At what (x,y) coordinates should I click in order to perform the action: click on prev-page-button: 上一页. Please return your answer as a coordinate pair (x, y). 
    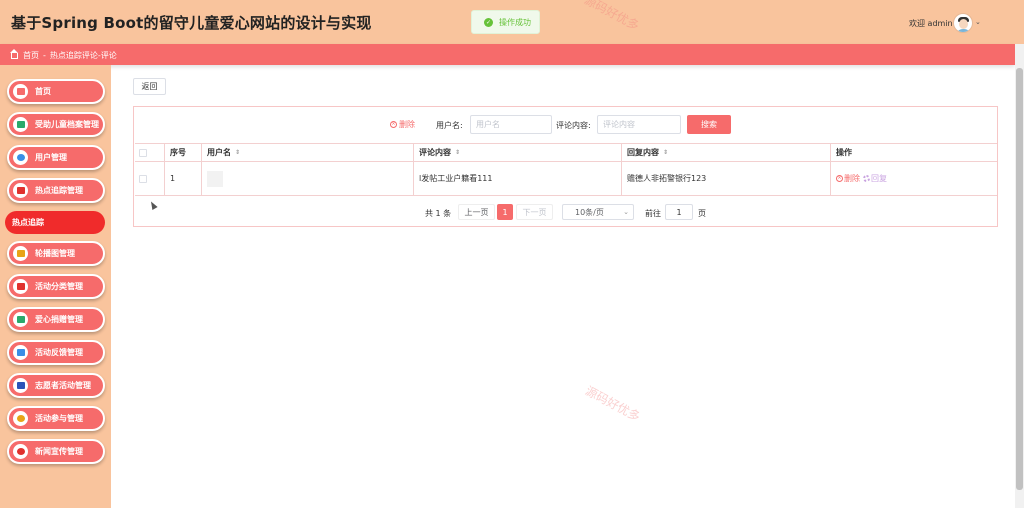
    Looking at the image, I should click on (476, 212).